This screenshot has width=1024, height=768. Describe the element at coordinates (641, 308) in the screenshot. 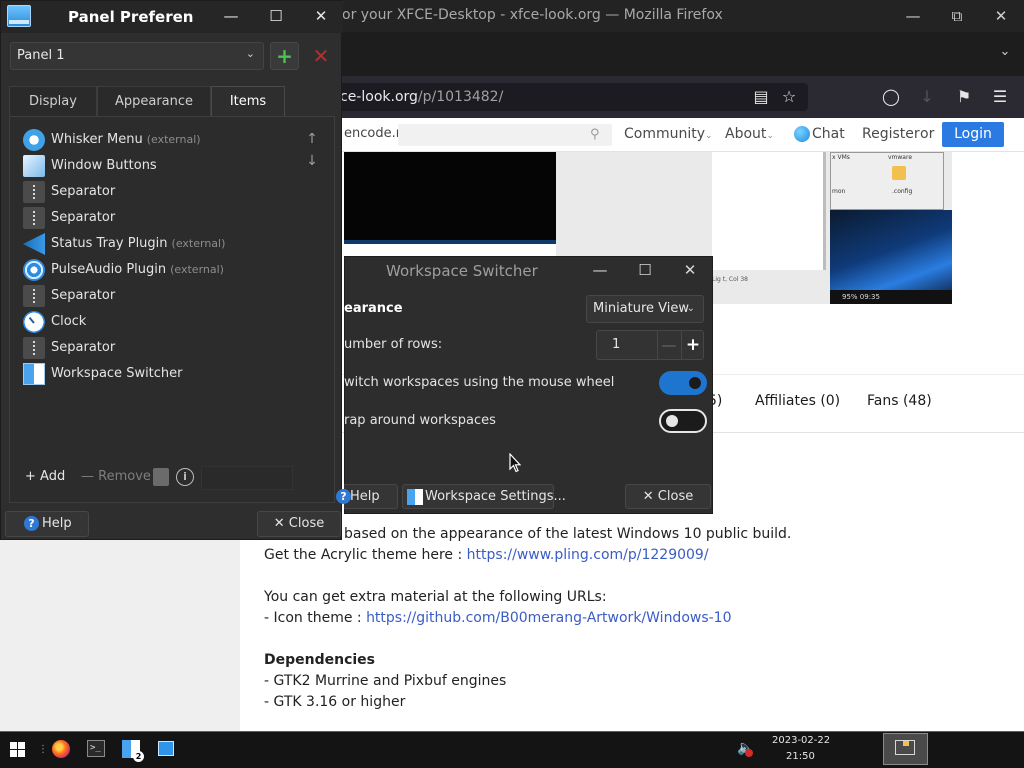

I see `appearance-value: Miniature View` at that location.